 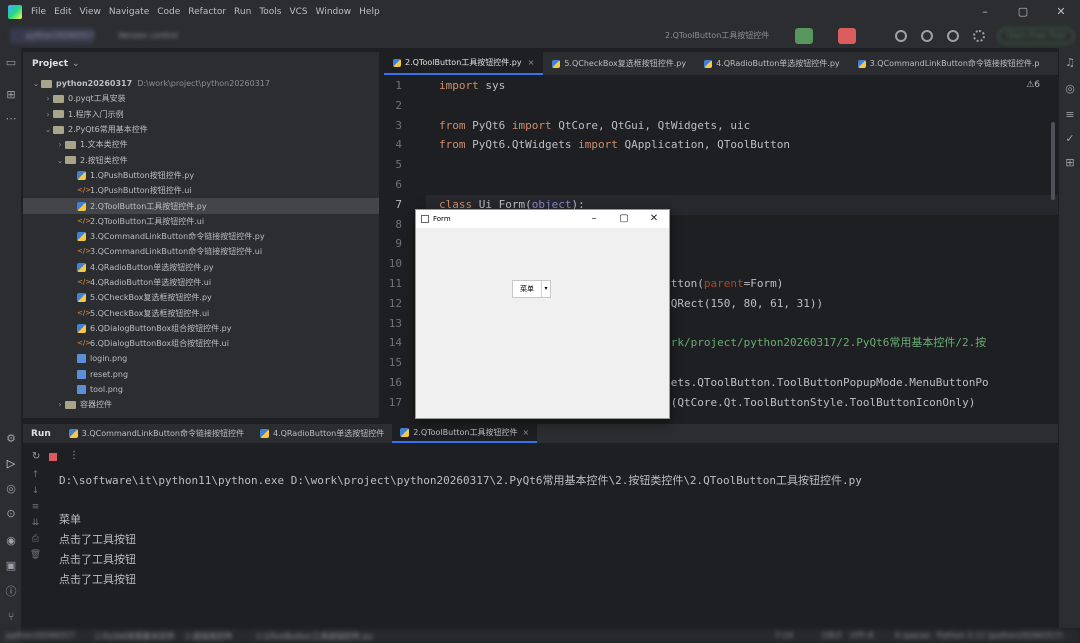 What do you see at coordinates (148, 36) in the screenshot?
I see `vcs-widget: Version control` at bounding box center [148, 36].